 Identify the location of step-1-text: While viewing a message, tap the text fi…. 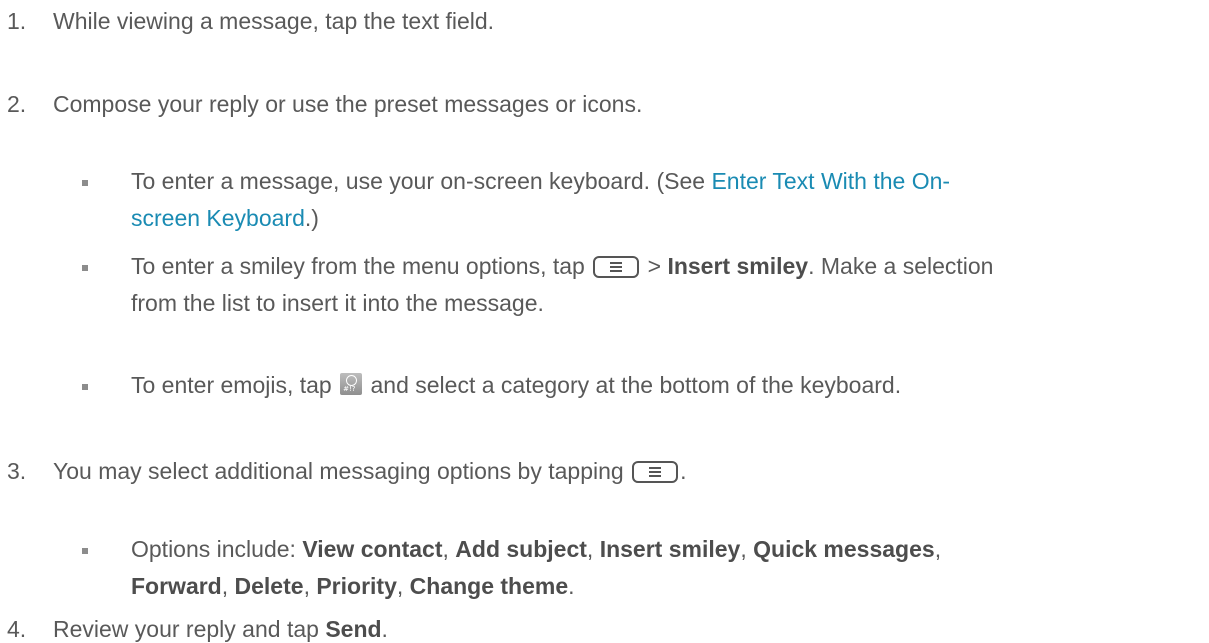
(274, 21).